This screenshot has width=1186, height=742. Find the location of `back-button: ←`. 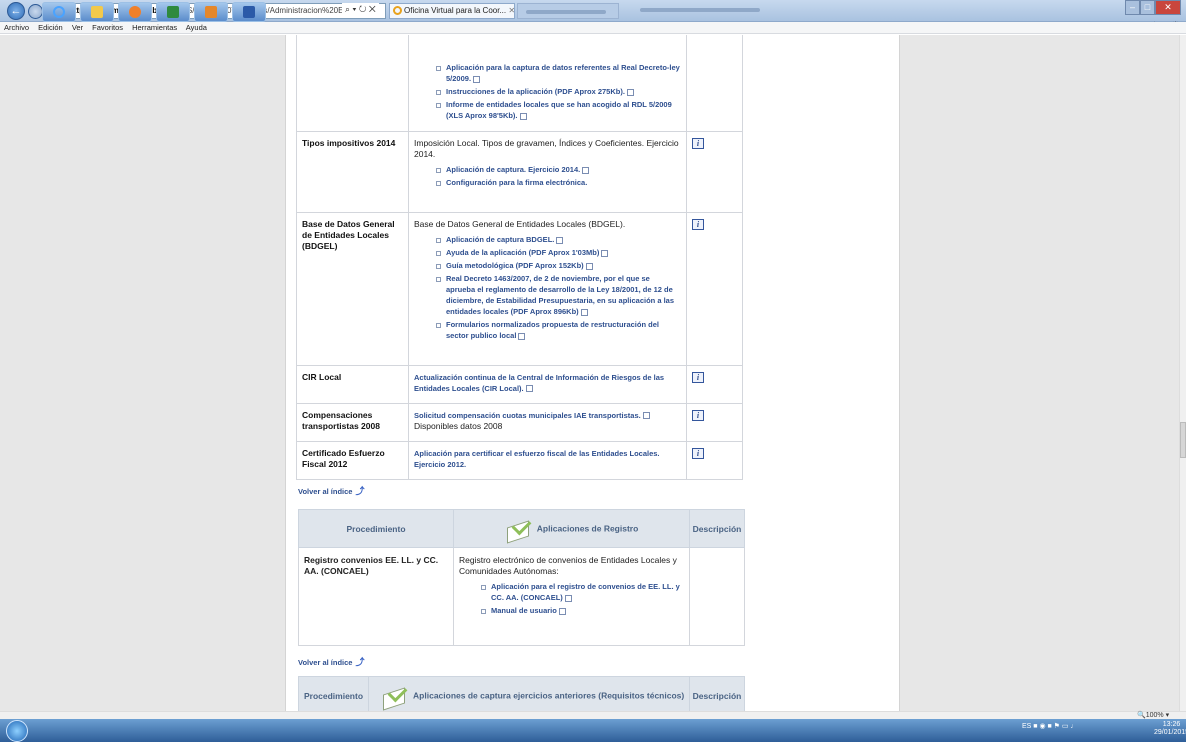

back-button: ← is located at coordinates (16, 11).